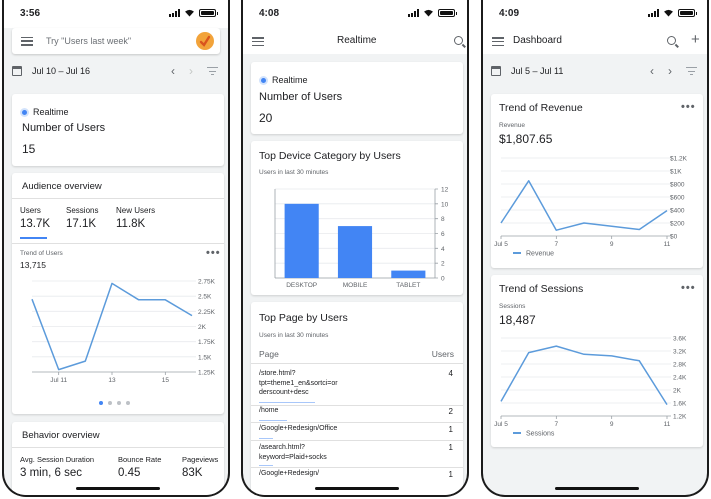 This screenshot has width=711, height=499. I want to click on bar-mobile, so click(355, 252).